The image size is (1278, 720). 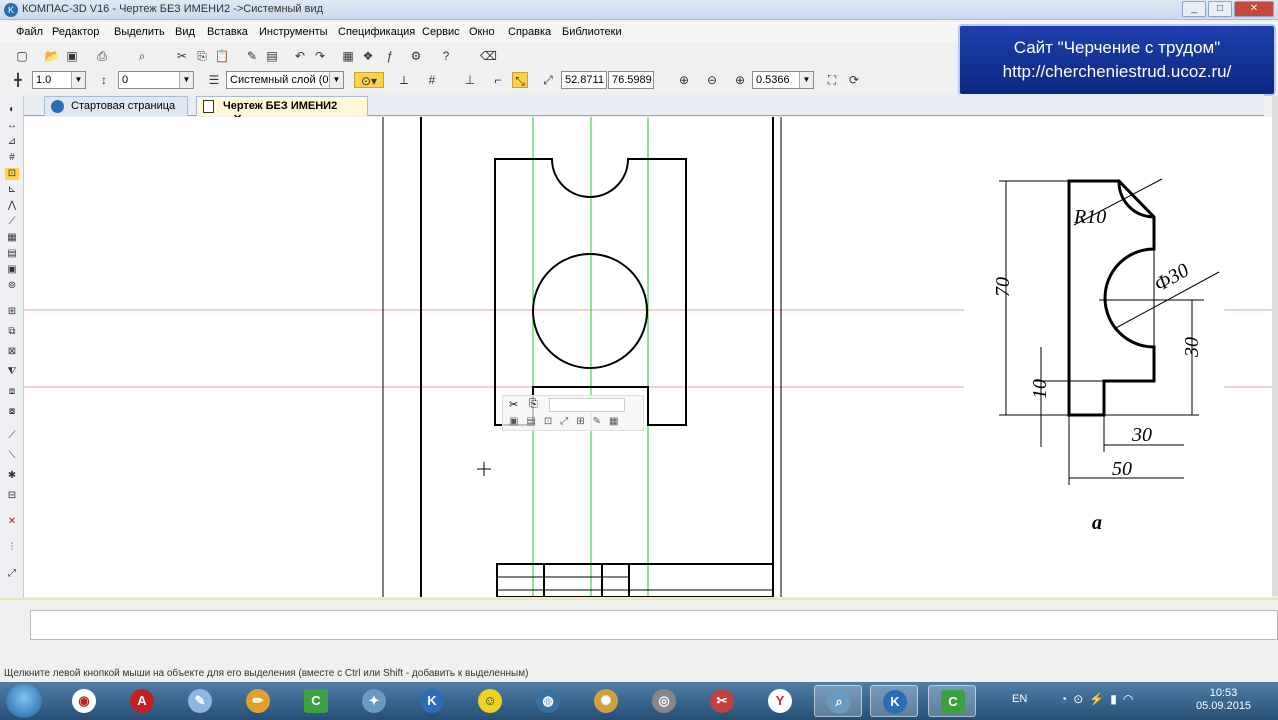 I want to click on show-all-icon: ⛶, so click(x=832, y=80).